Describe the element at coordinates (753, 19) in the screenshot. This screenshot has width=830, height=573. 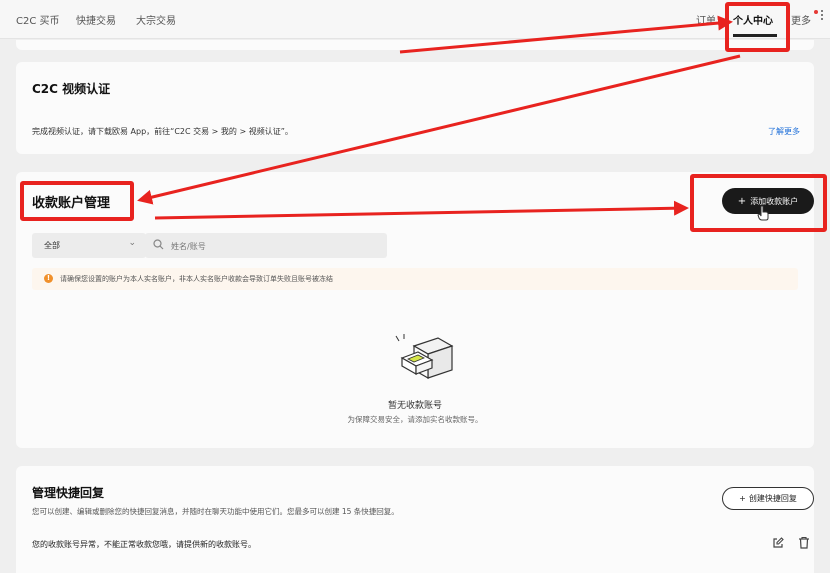
I see `nav-user-center: 个人中心` at that location.